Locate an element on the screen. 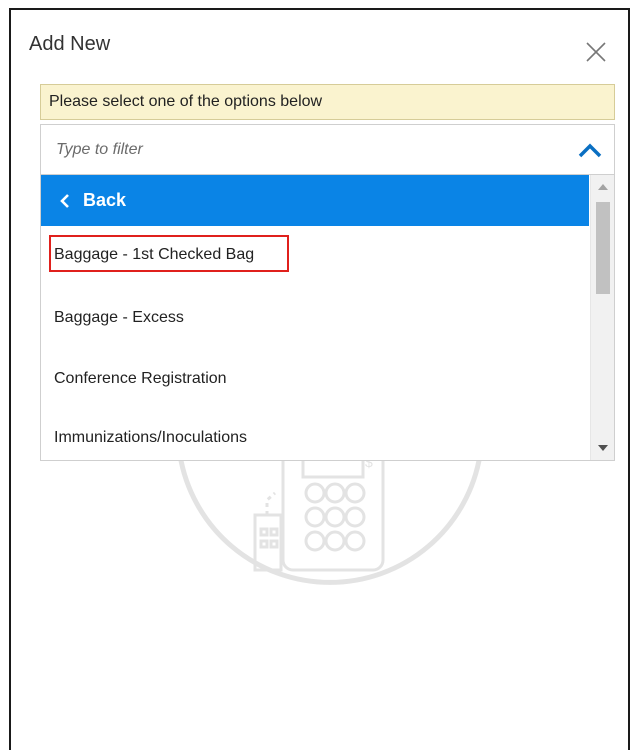 The image size is (633, 750). list-item-label: Baggage - 1st Checked Bag is located at coordinates (154, 254).